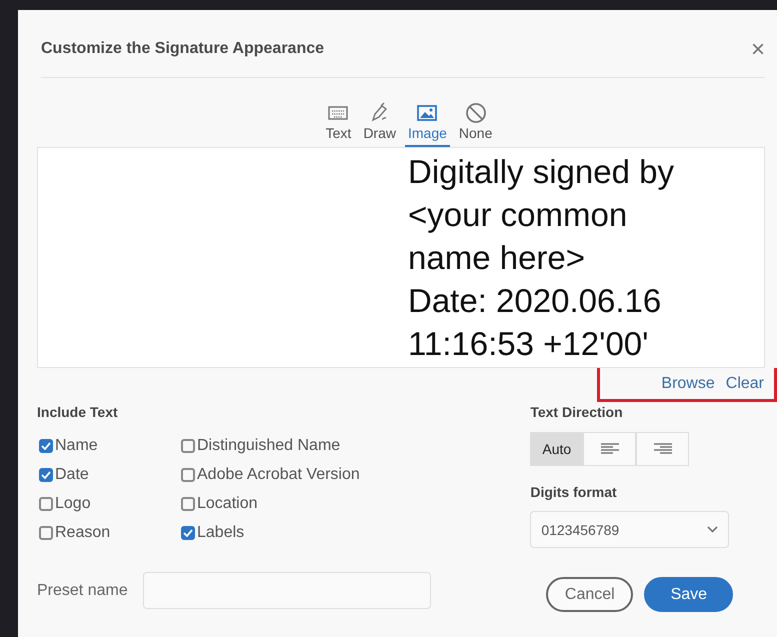 This screenshot has width=777, height=637. Describe the element at coordinates (577, 412) in the screenshot. I see `section-heading: Text Direction` at that location.